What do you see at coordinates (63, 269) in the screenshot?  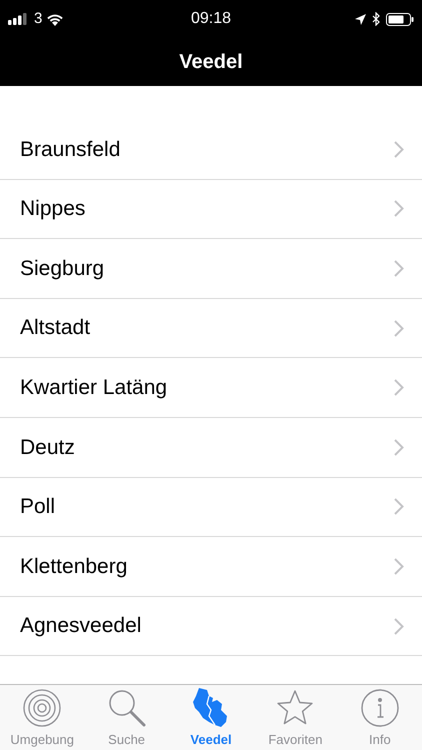 I see `row-label: Siegburg` at bounding box center [63, 269].